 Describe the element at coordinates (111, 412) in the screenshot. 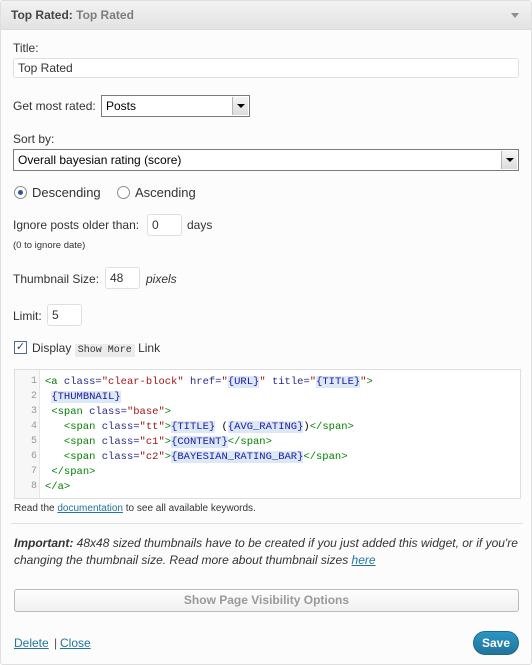

I see `code-line-3: <span class="base">` at that location.